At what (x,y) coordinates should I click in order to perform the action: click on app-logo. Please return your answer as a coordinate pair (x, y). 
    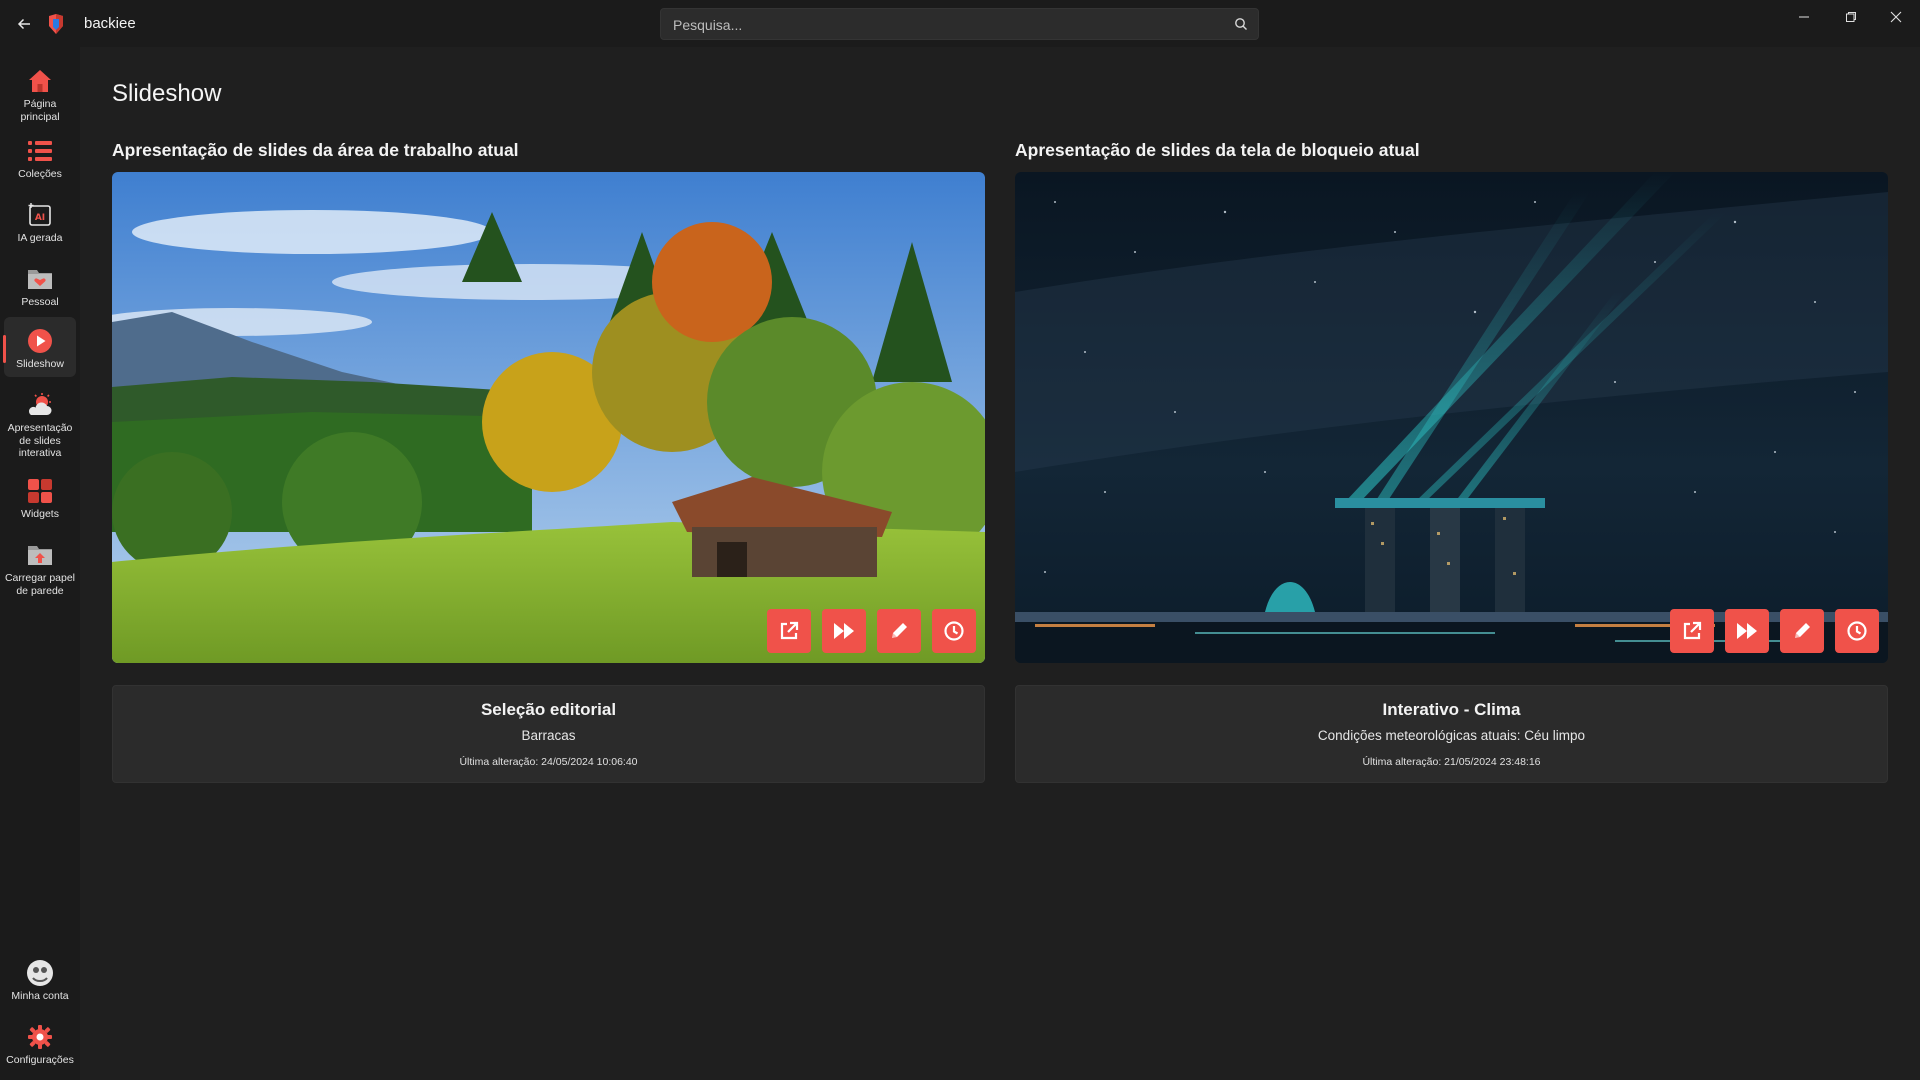
    Looking at the image, I should click on (56, 24).